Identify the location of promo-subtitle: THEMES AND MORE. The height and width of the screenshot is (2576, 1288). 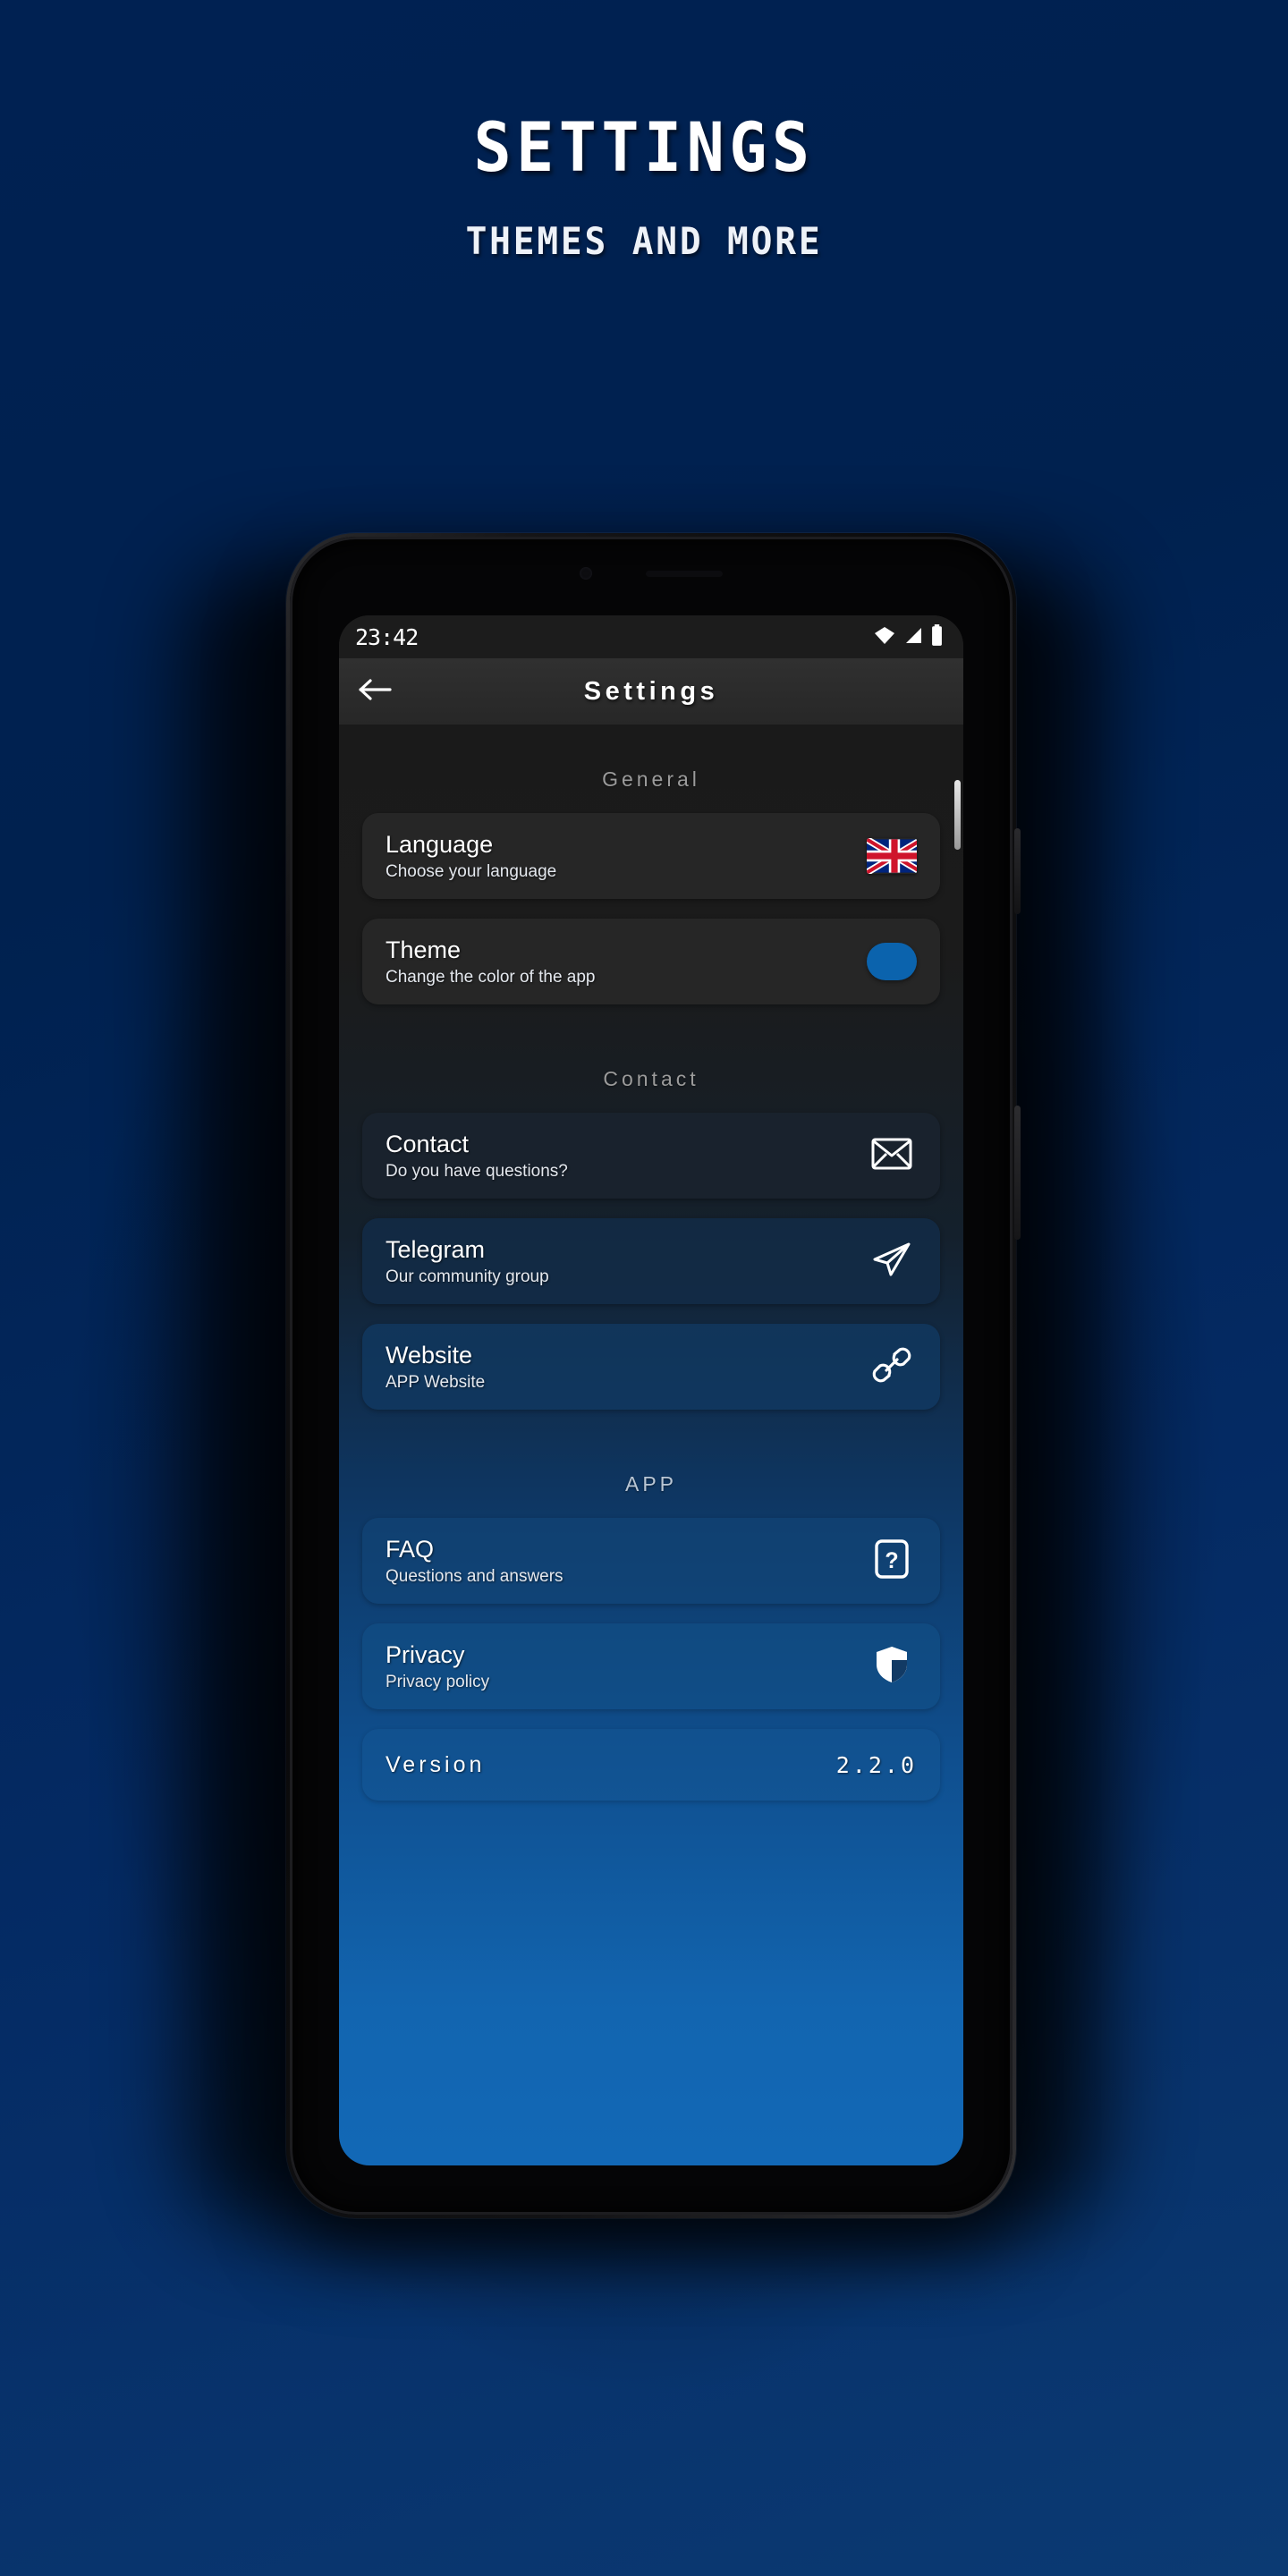
(644, 241).